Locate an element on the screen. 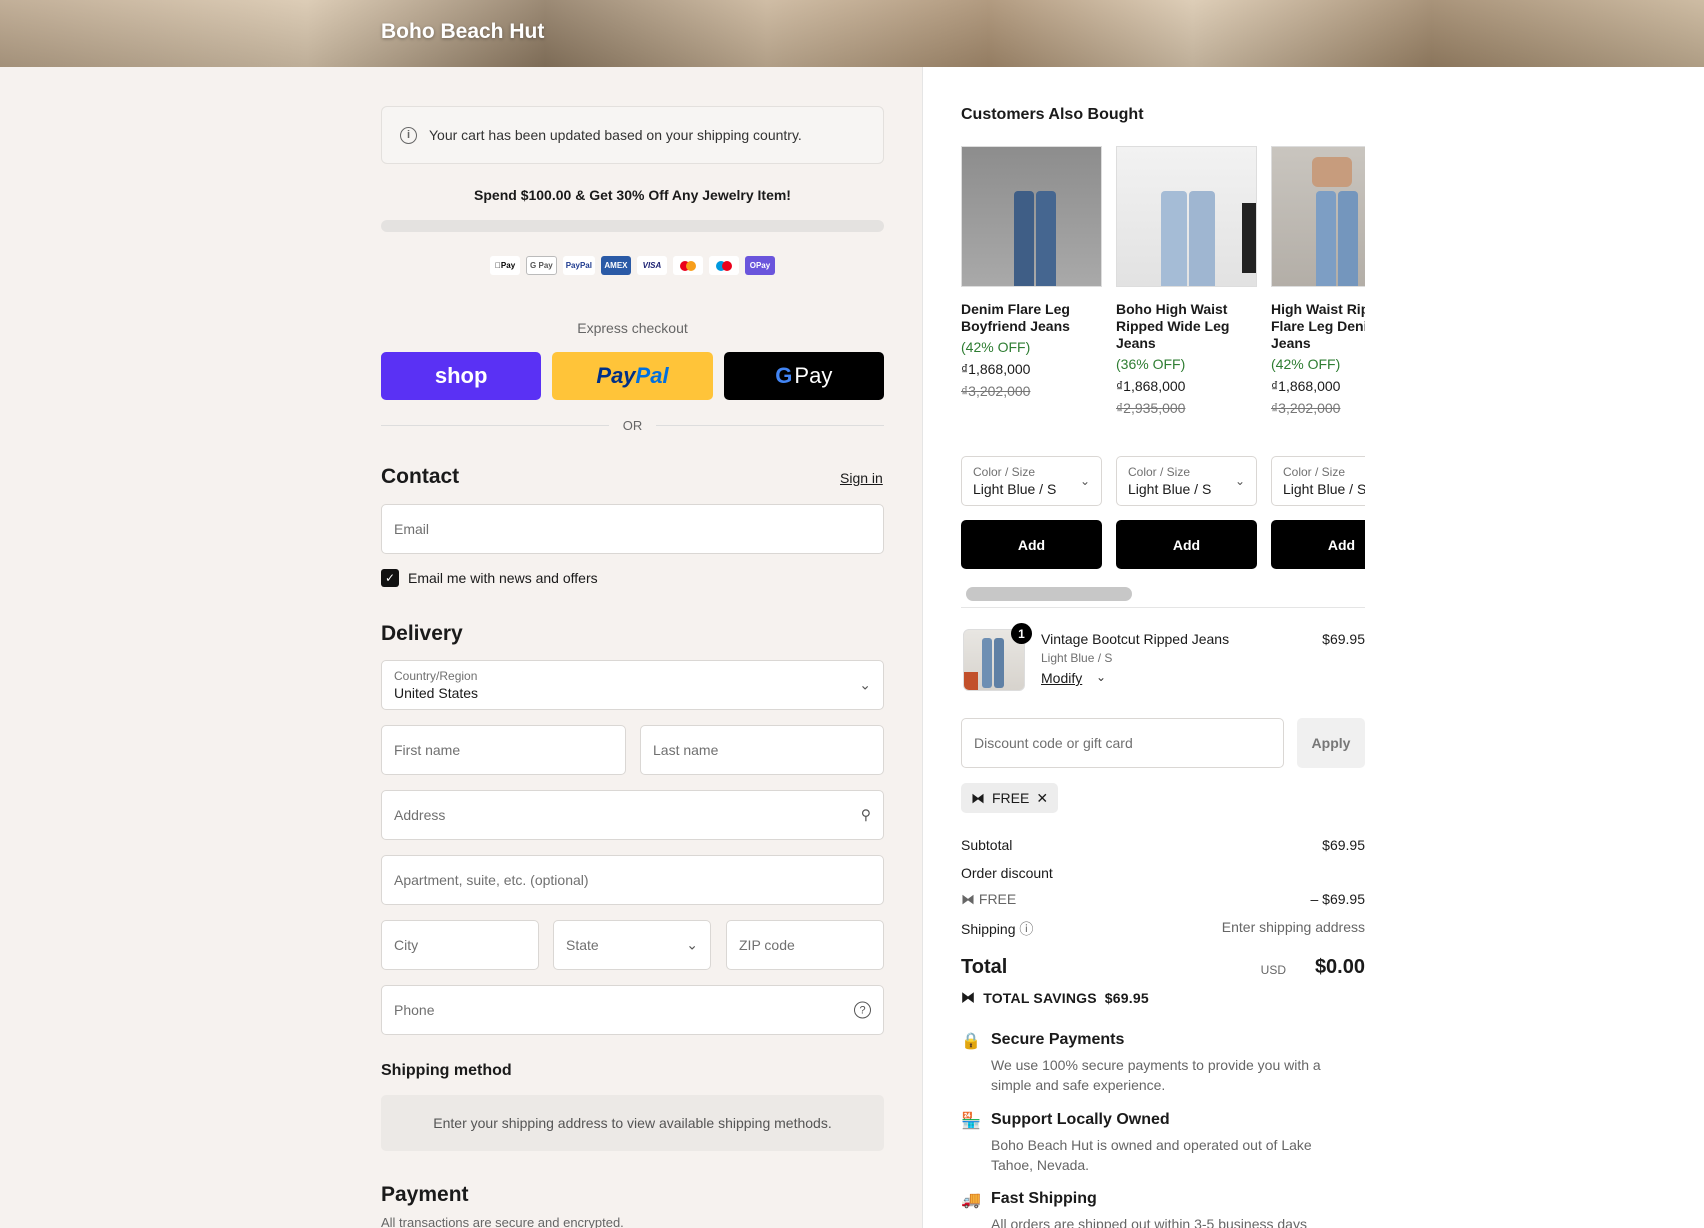 Image resolution: width=1704 pixels, height=1228 pixels. close-icon: ✕ is located at coordinates (1042, 798).